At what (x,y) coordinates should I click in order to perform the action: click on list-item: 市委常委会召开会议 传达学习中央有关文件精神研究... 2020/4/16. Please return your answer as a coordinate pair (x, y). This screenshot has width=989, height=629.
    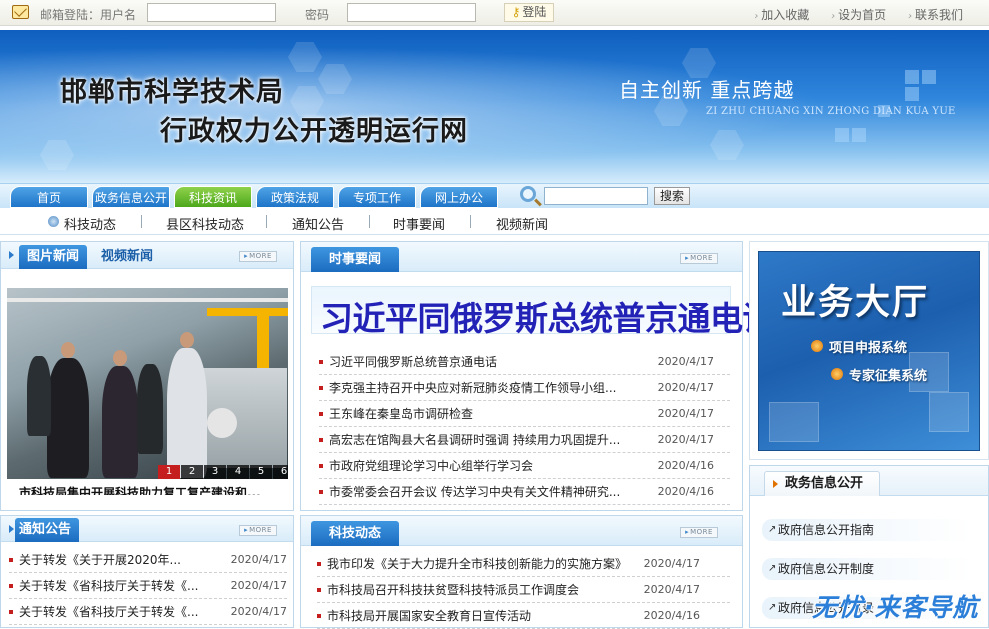
    Looking at the image, I should click on (524, 492).